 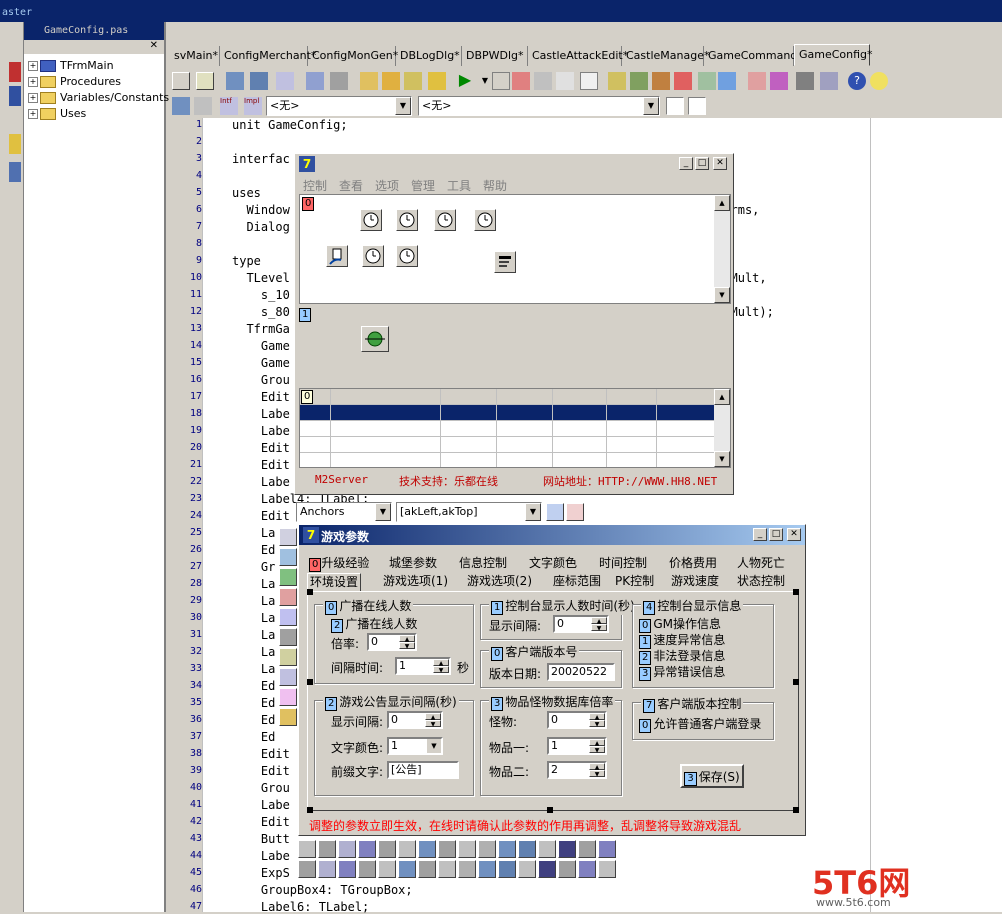 What do you see at coordinates (761, 581) in the screenshot?
I see `tab-status-control: 状态控制` at bounding box center [761, 581].